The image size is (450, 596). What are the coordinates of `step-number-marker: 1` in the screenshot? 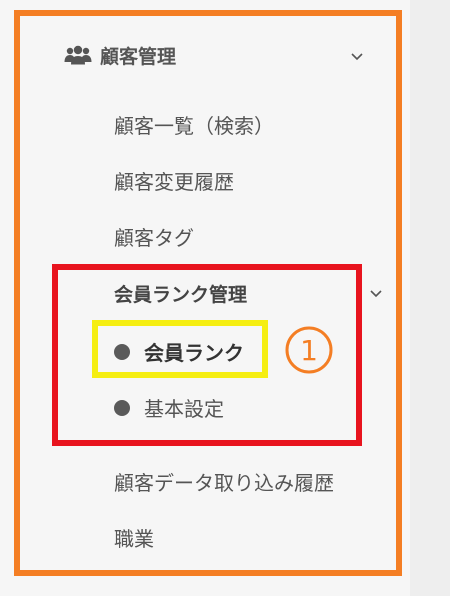 It's located at (309, 350).